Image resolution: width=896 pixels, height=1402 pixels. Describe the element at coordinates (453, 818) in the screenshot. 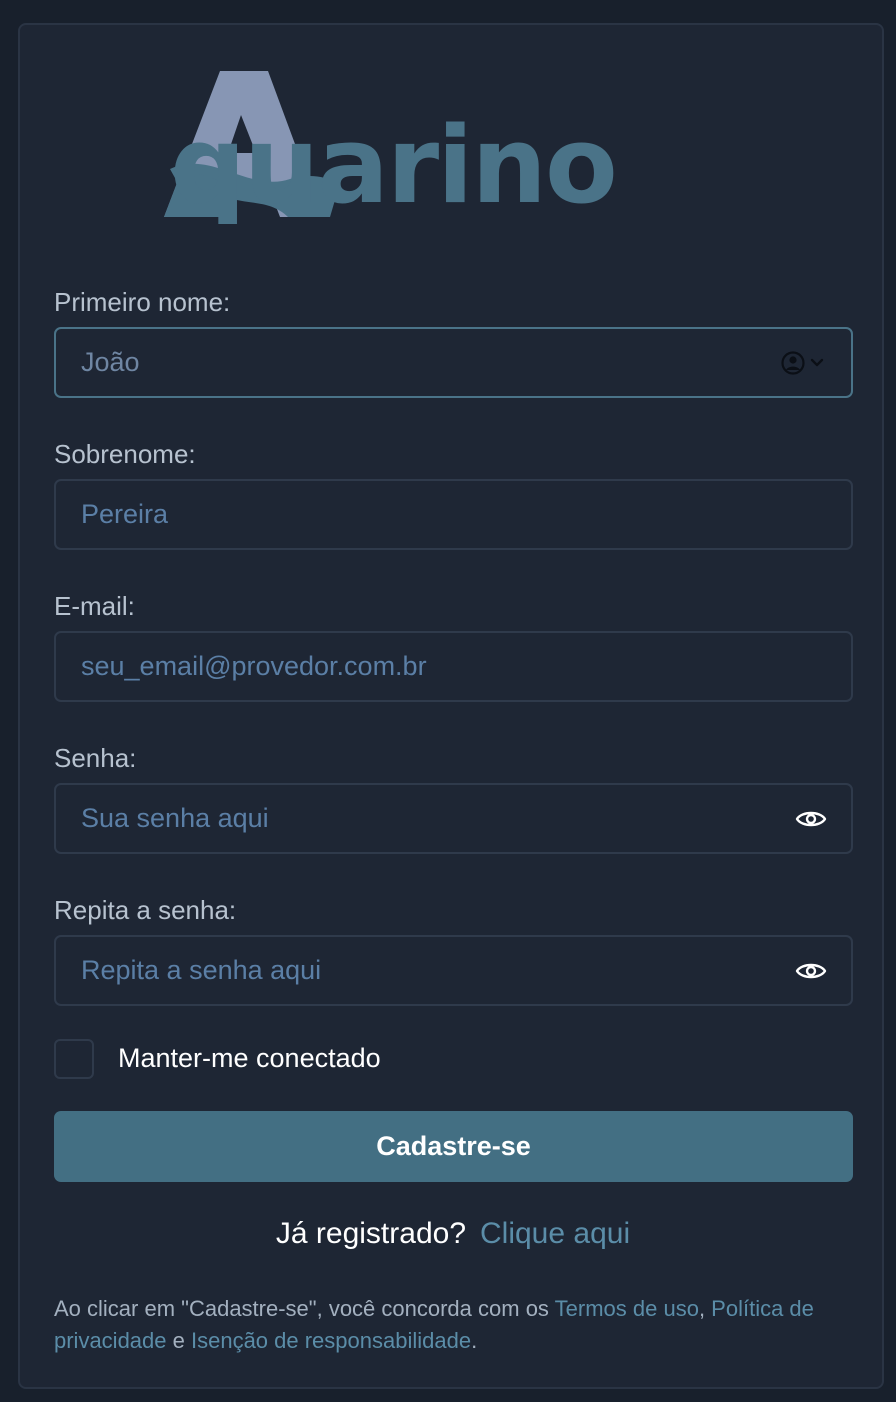

I see `password-input: Sua senha aqui` at that location.